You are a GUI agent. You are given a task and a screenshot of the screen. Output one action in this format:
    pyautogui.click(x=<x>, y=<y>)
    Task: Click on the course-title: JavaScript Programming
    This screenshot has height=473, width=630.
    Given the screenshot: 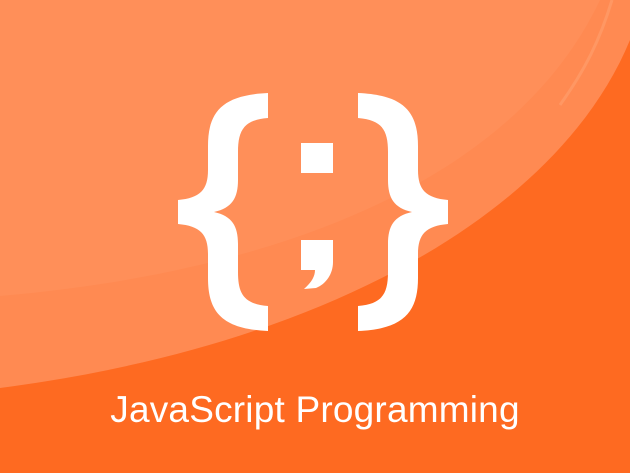 What is the action you would take?
    pyautogui.click(x=315, y=409)
    